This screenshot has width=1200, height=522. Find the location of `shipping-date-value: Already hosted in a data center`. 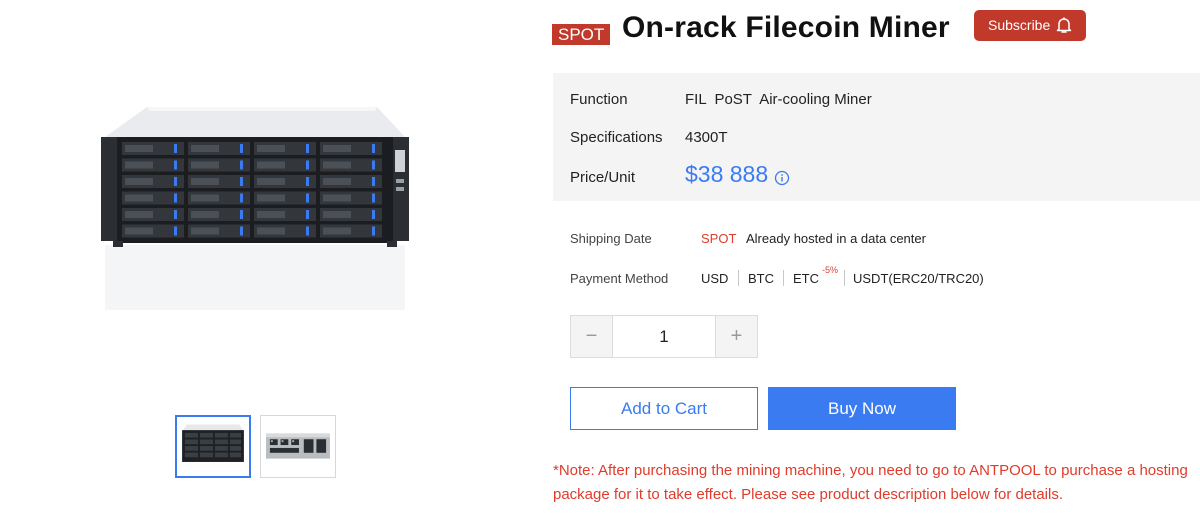

shipping-date-value: Already hosted in a data center is located at coordinates (836, 238).